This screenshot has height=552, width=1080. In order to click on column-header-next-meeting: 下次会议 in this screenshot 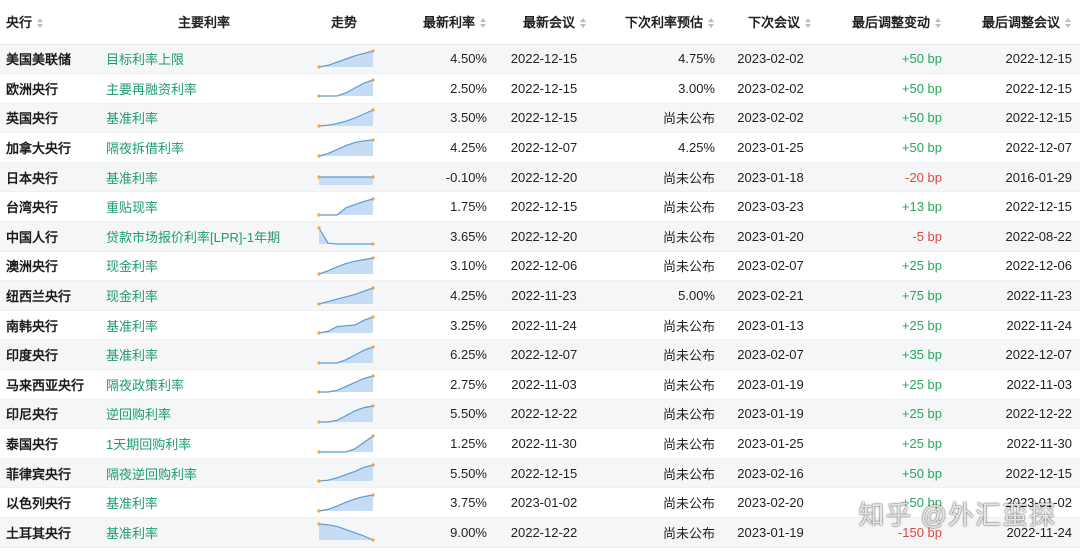, I will do `click(771, 22)`.